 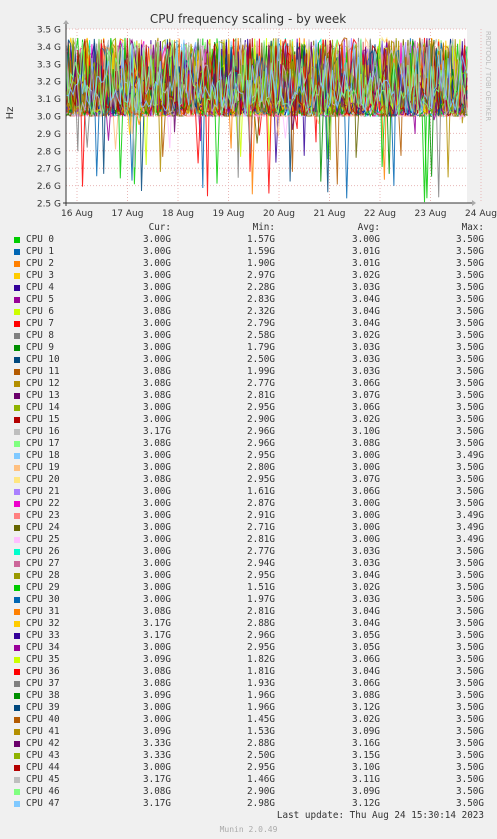 What do you see at coordinates (43, 455) in the screenshot?
I see `legend-name: CPU 18` at bounding box center [43, 455].